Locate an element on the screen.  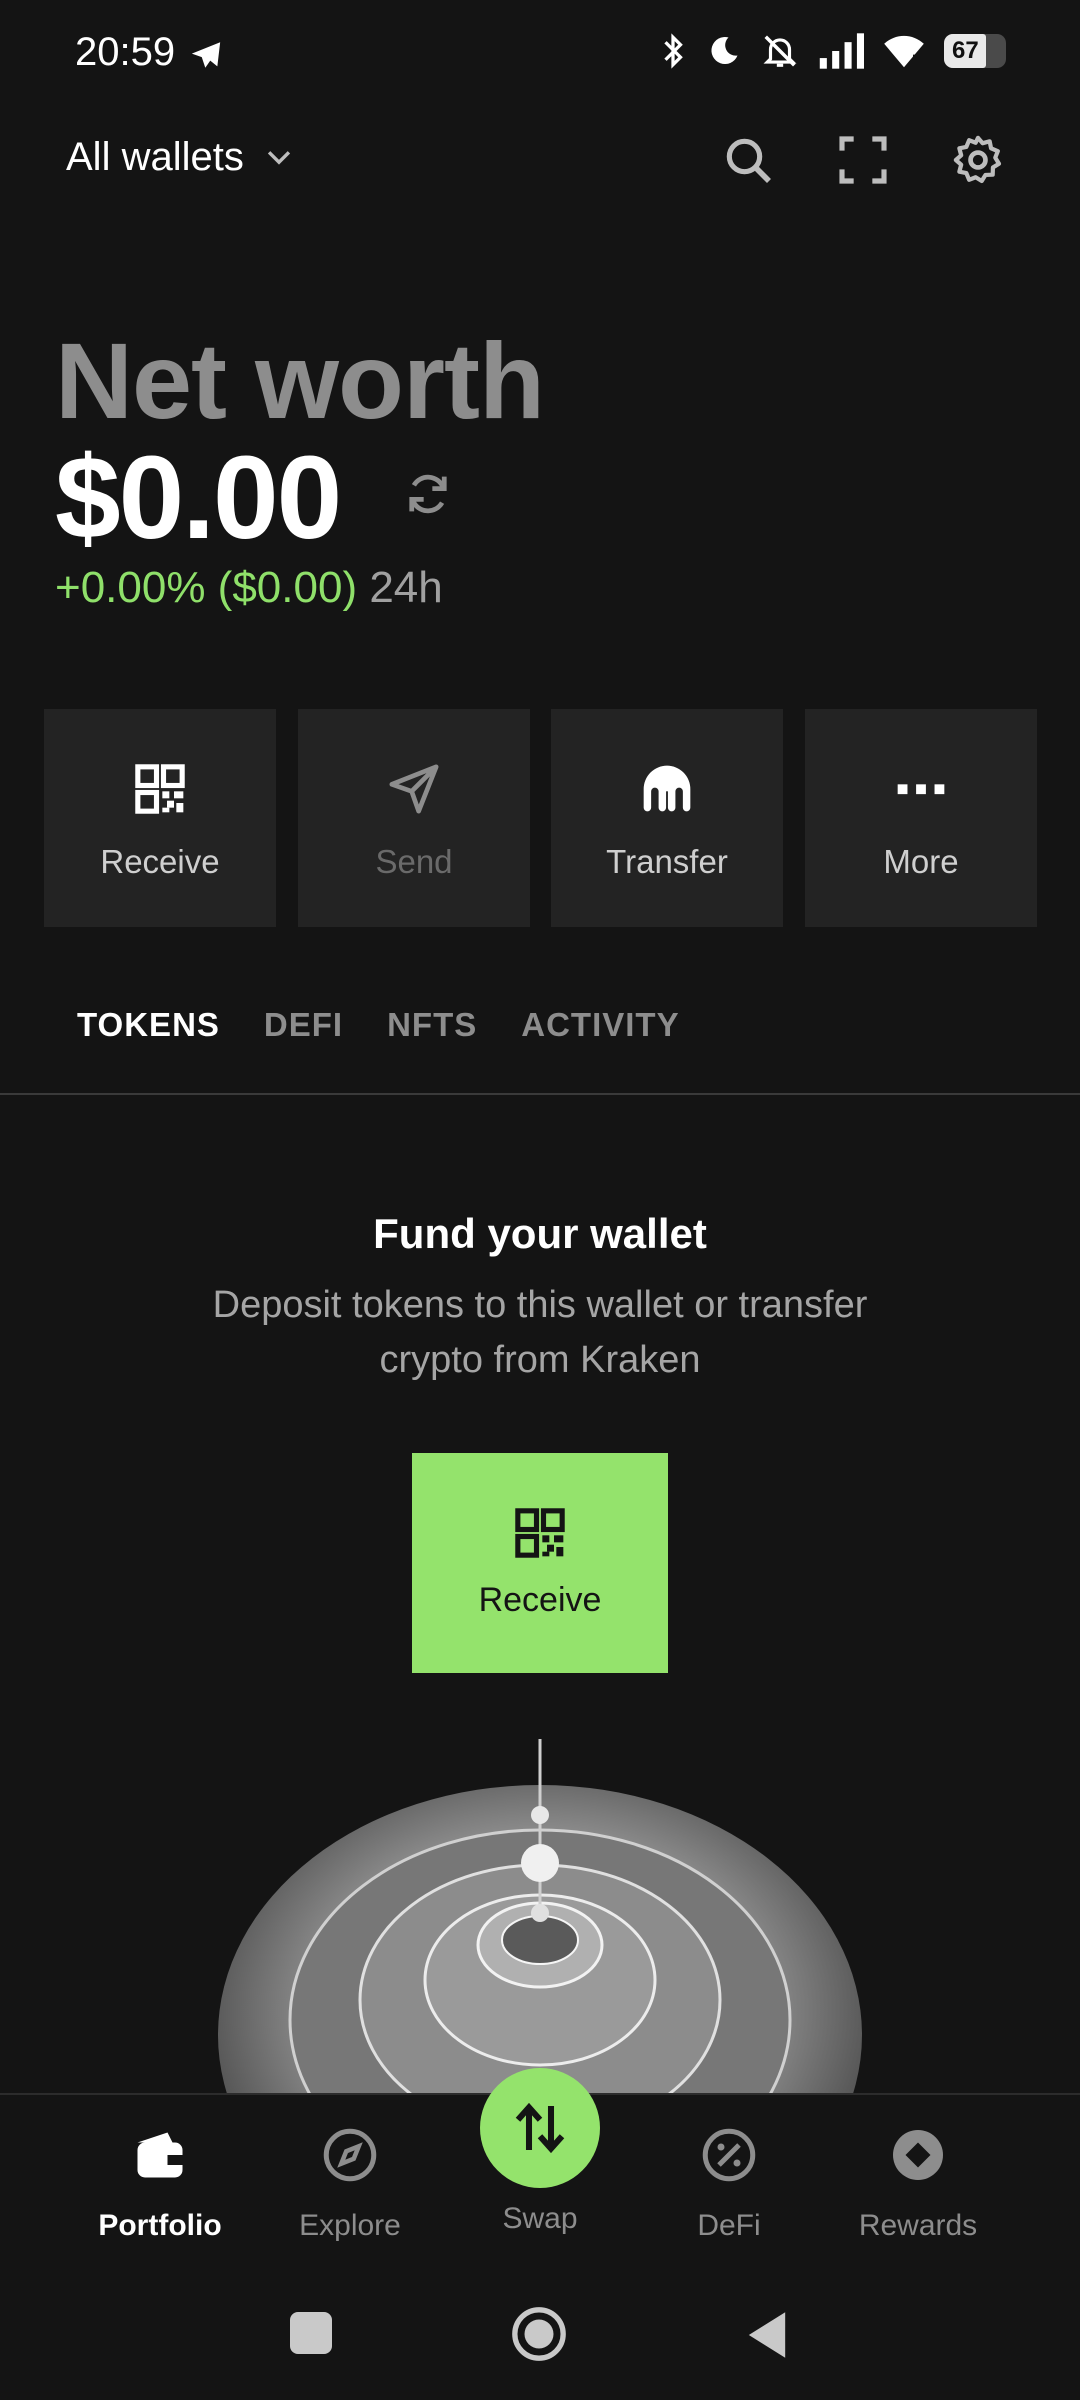
send-icon is located at coordinates (414, 789).